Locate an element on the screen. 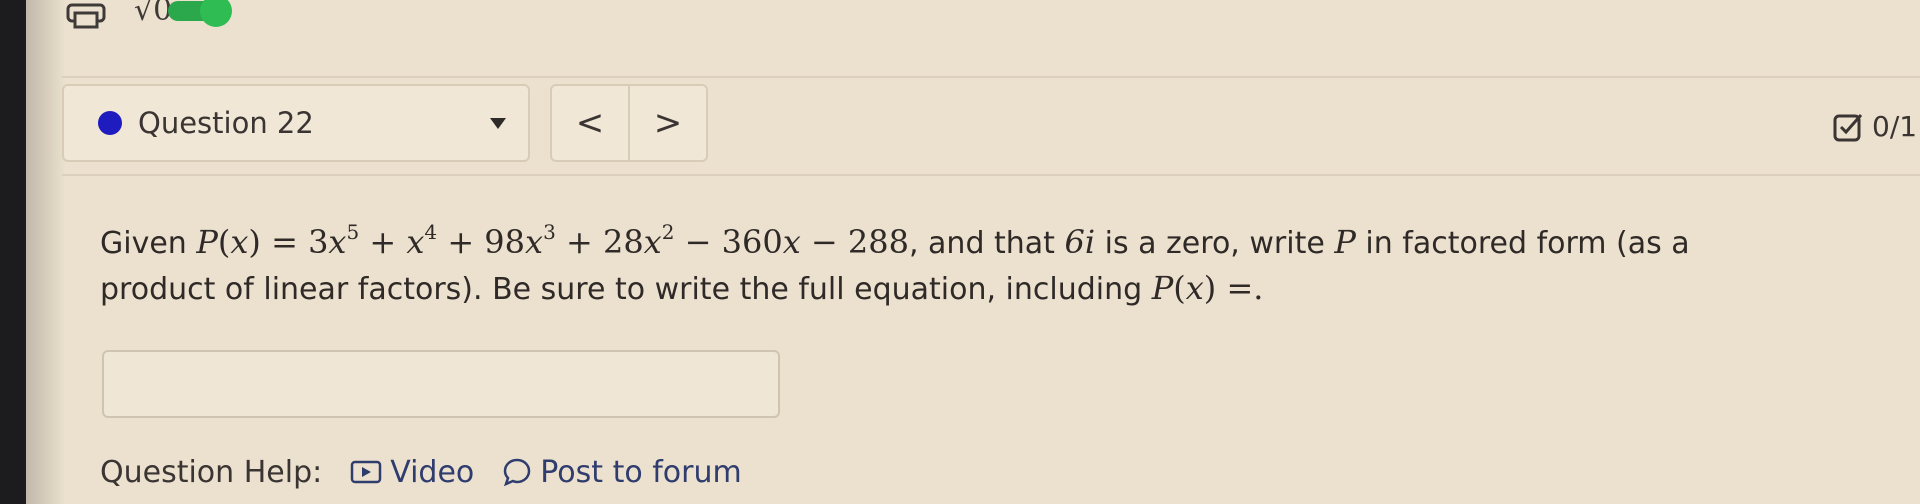  toolbar-divider is located at coordinates (991, 77).